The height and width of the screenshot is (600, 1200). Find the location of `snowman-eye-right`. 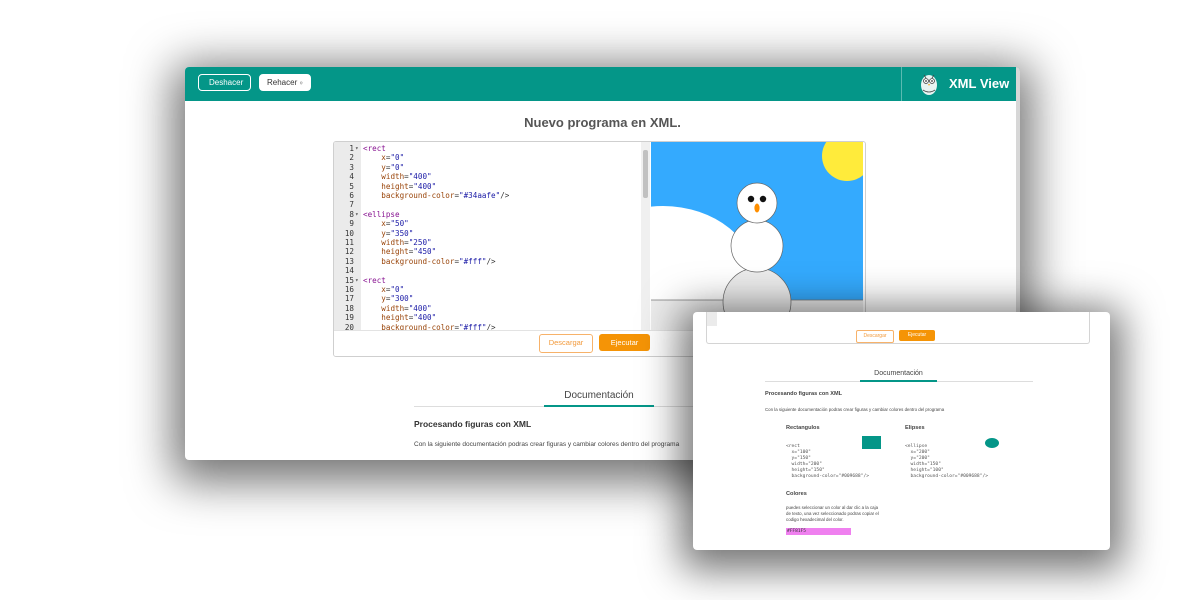

snowman-eye-right is located at coordinates (763, 199).